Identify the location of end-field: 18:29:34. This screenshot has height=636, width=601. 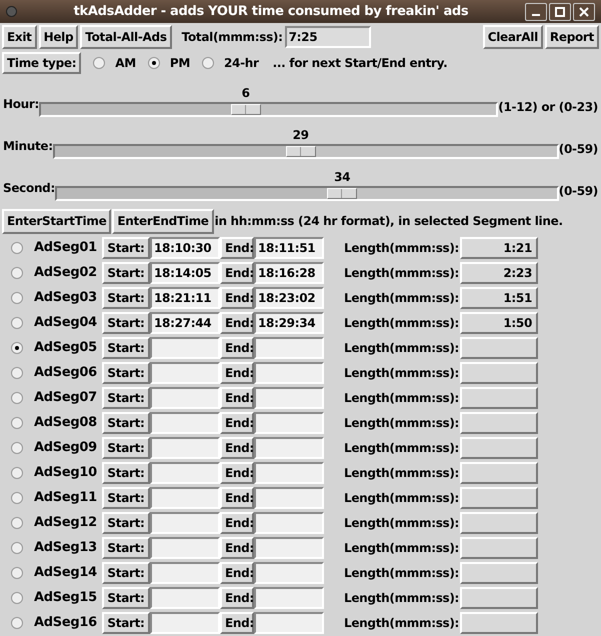
(289, 323).